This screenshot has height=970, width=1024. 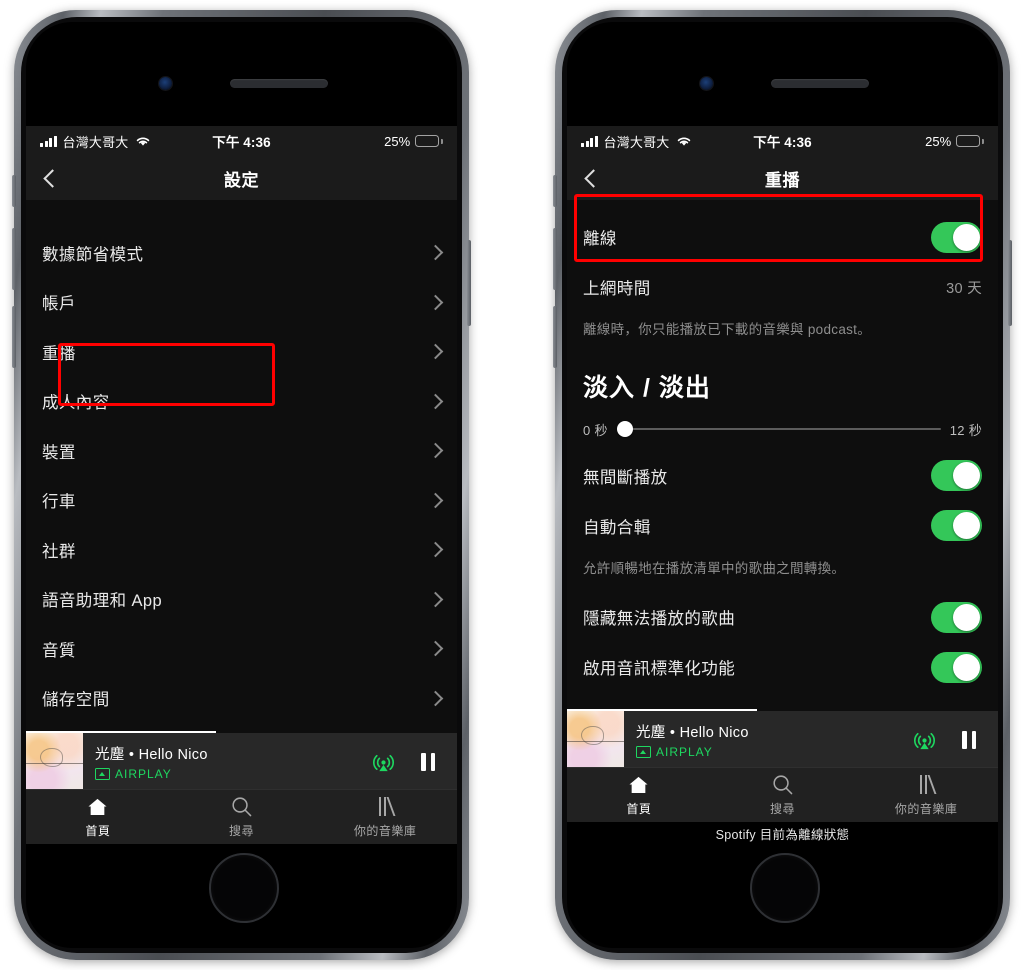 What do you see at coordinates (782, 287) in the screenshot?
I see `online-time-row: 上網時間 30 天` at bounding box center [782, 287].